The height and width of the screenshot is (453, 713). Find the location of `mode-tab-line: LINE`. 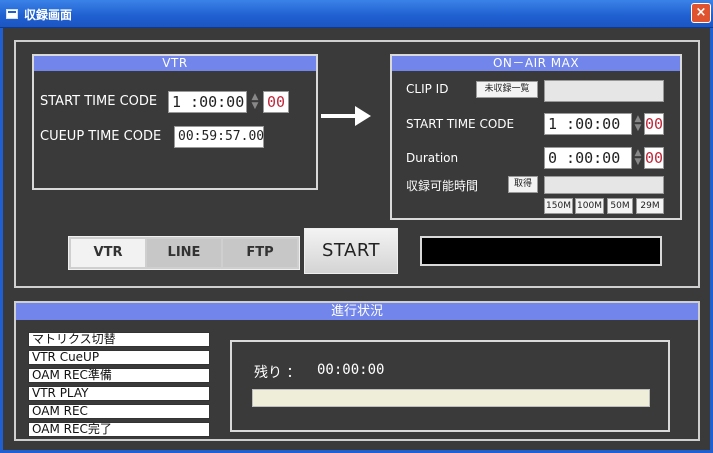

mode-tab-line: LINE is located at coordinates (184, 253).